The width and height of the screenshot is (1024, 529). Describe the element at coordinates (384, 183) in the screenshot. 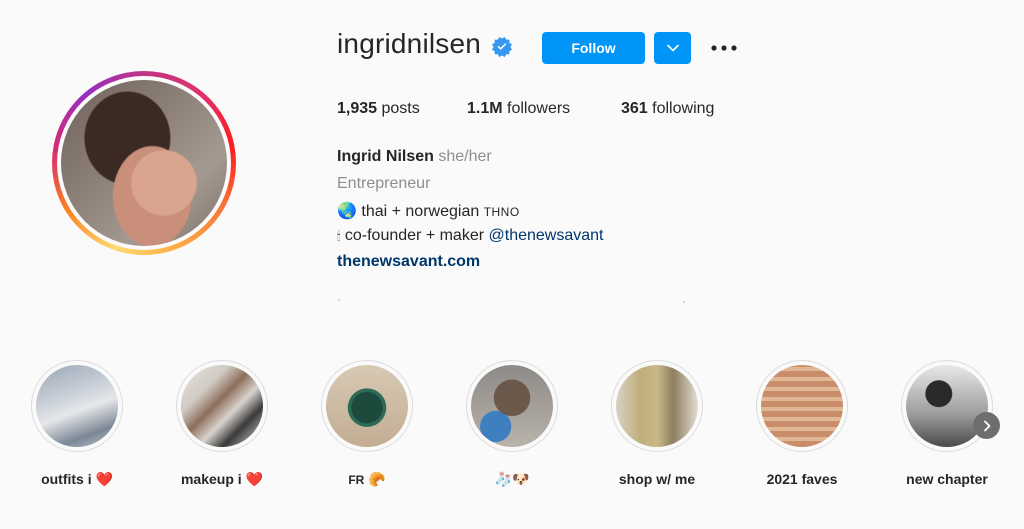

I see `category: Entrepreneur` at that location.